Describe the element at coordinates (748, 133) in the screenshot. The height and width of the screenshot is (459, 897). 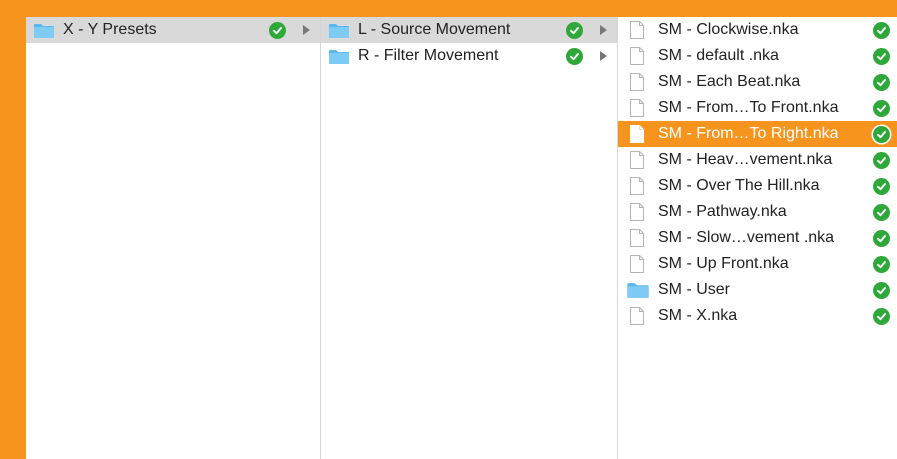
I see `file-label: SM - From…To Right.nka` at that location.